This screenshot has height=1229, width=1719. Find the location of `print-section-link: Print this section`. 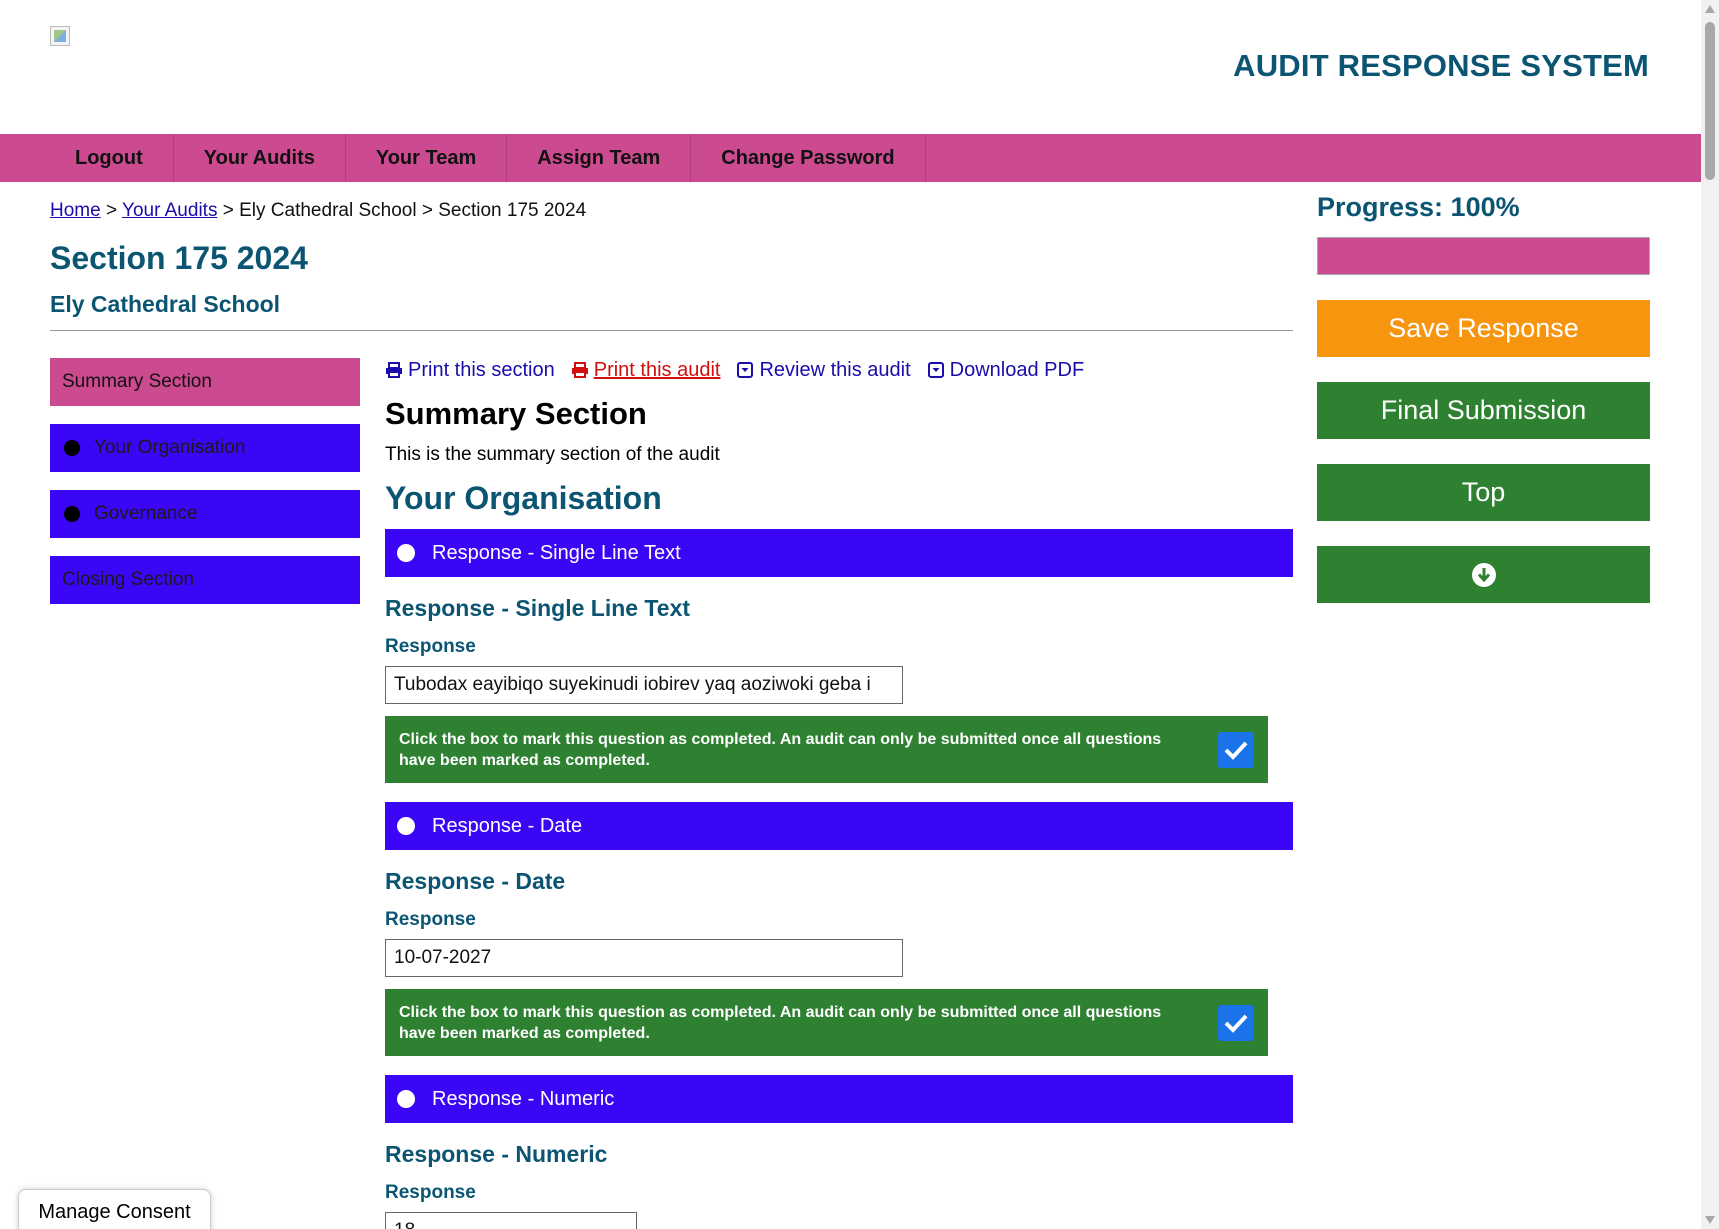

print-section-link: Print this section is located at coordinates (470, 370).